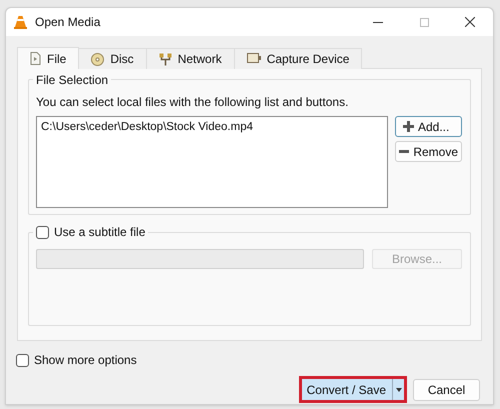 The width and height of the screenshot is (500, 409). What do you see at coordinates (67, 22) in the screenshot?
I see `window-title: Open Media` at bounding box center [67, 22].